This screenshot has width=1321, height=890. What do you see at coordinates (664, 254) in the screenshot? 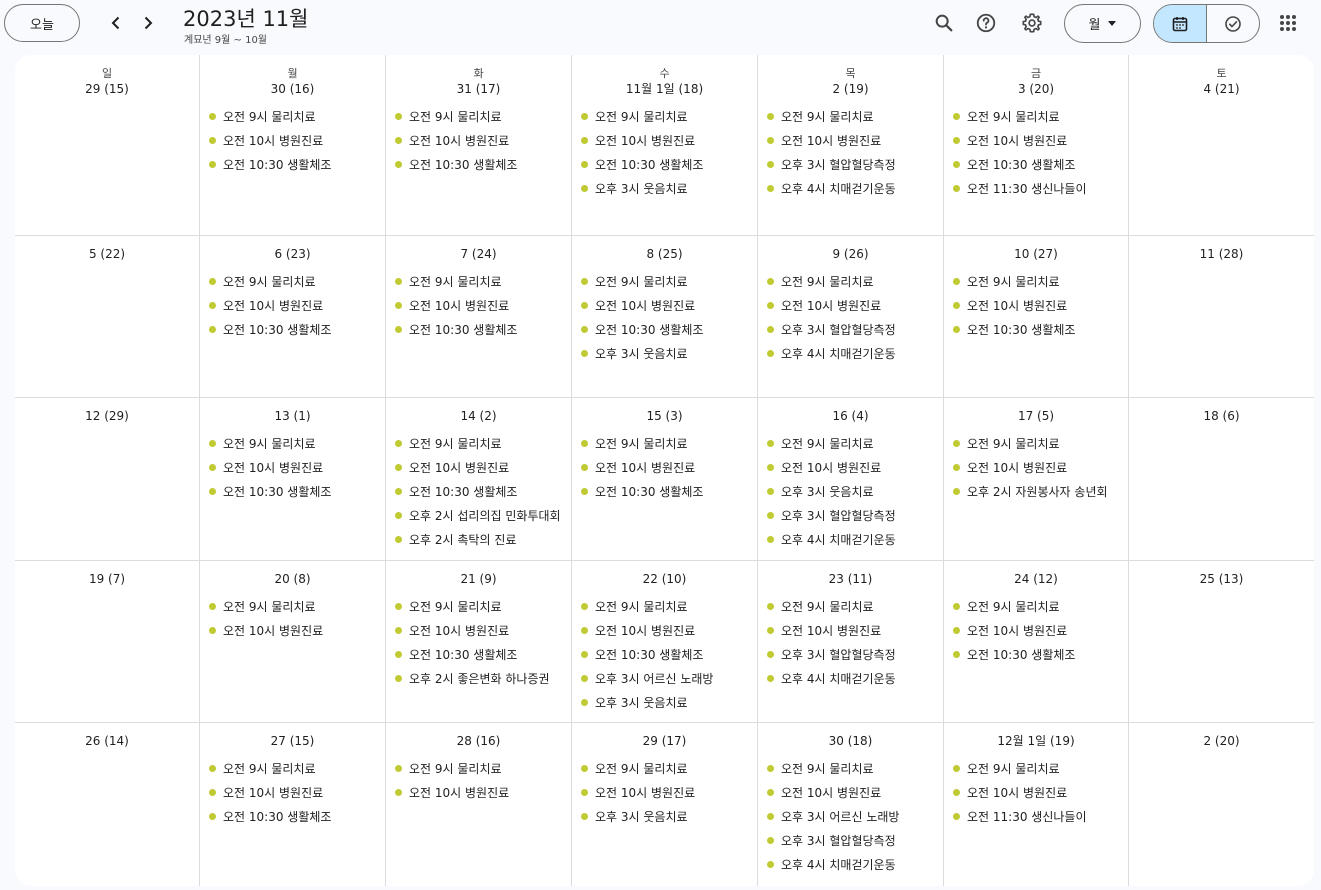
I see `day-number: 8 (25)` at bounding box center [664, 254].